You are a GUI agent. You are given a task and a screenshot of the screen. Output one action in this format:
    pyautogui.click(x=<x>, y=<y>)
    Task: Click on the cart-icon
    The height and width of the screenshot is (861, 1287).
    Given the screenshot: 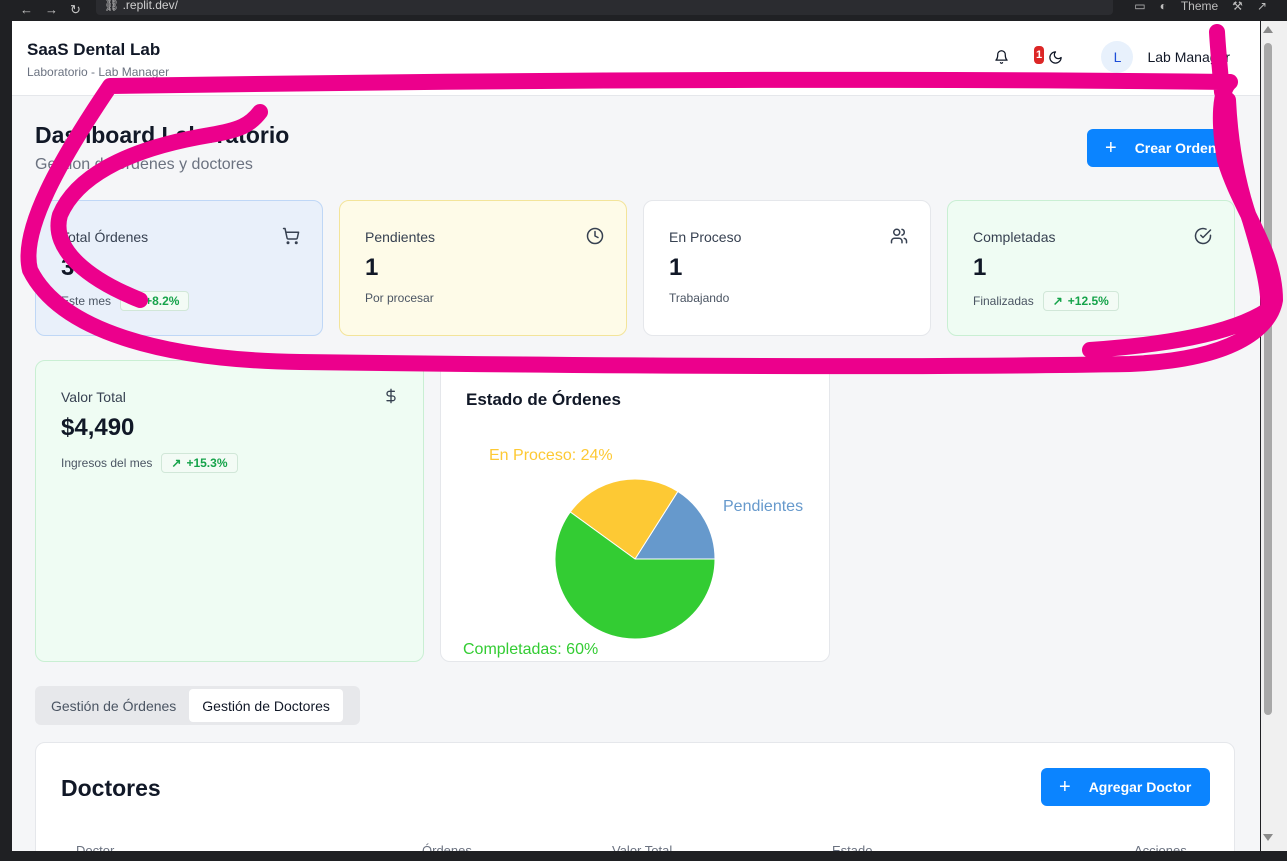 What is the action you would take?
    pyautogui.click(x=291, y=236)
    